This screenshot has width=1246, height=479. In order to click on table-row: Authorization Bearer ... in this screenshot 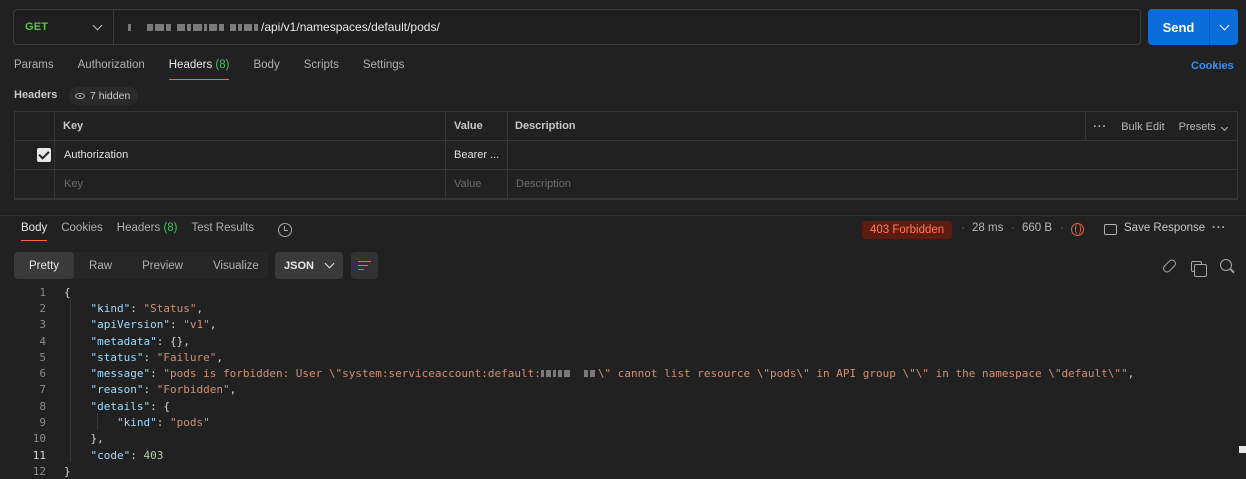, I will do `click(626, 155)`.